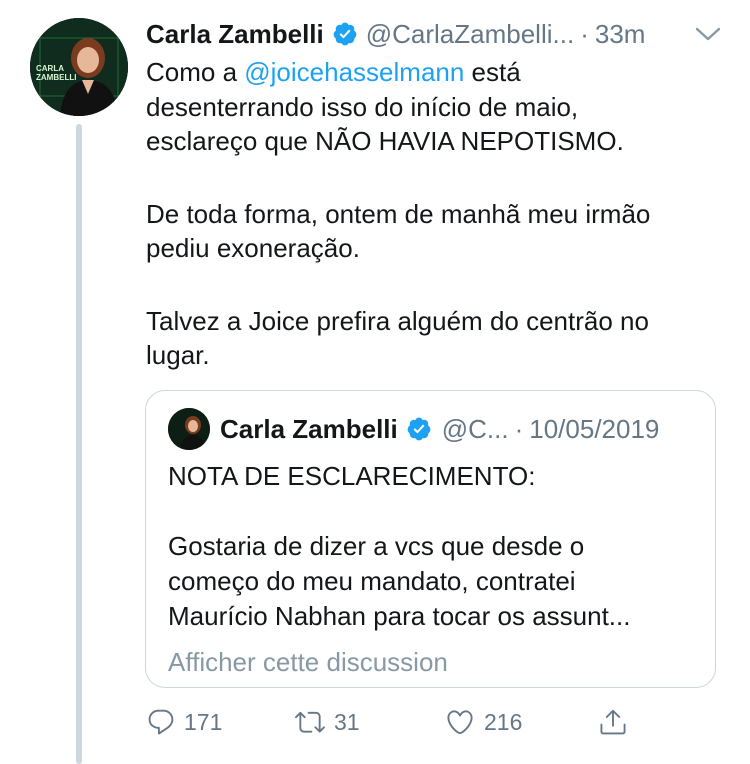  I want to click on share-button, so click(613, 722).